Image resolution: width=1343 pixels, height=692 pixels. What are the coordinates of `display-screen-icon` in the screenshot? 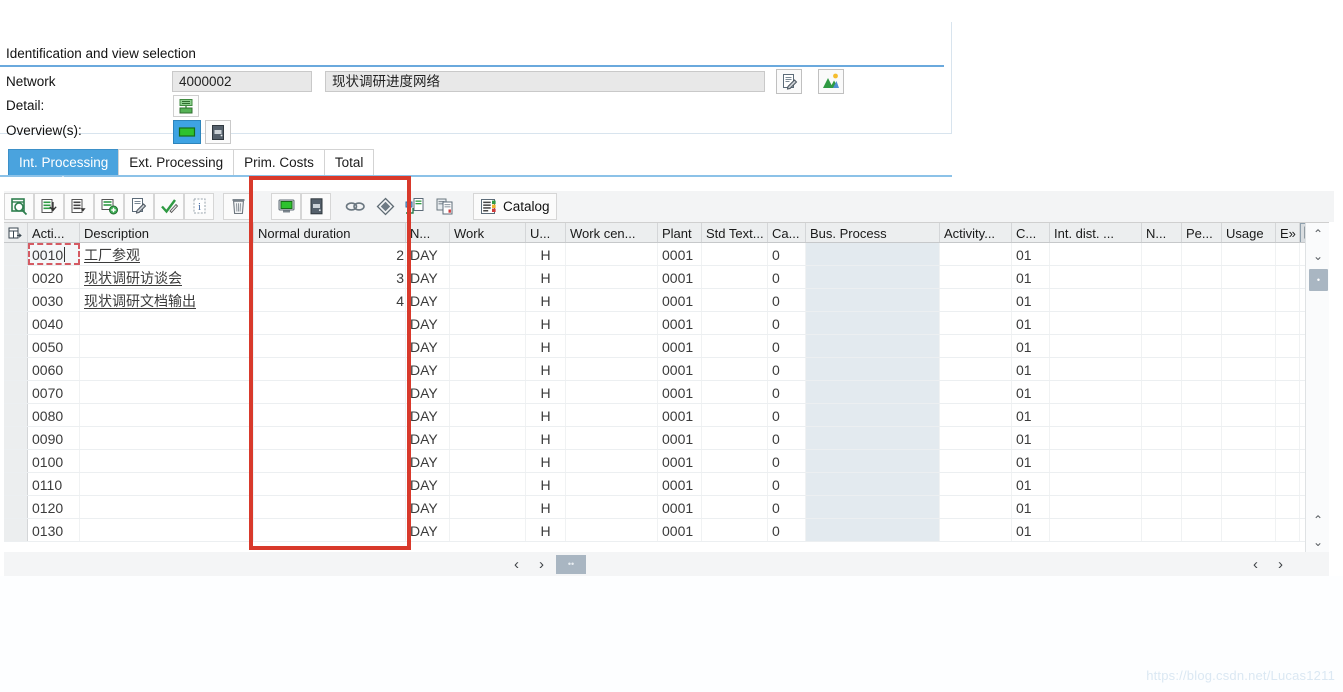 It's located at (286, 206).